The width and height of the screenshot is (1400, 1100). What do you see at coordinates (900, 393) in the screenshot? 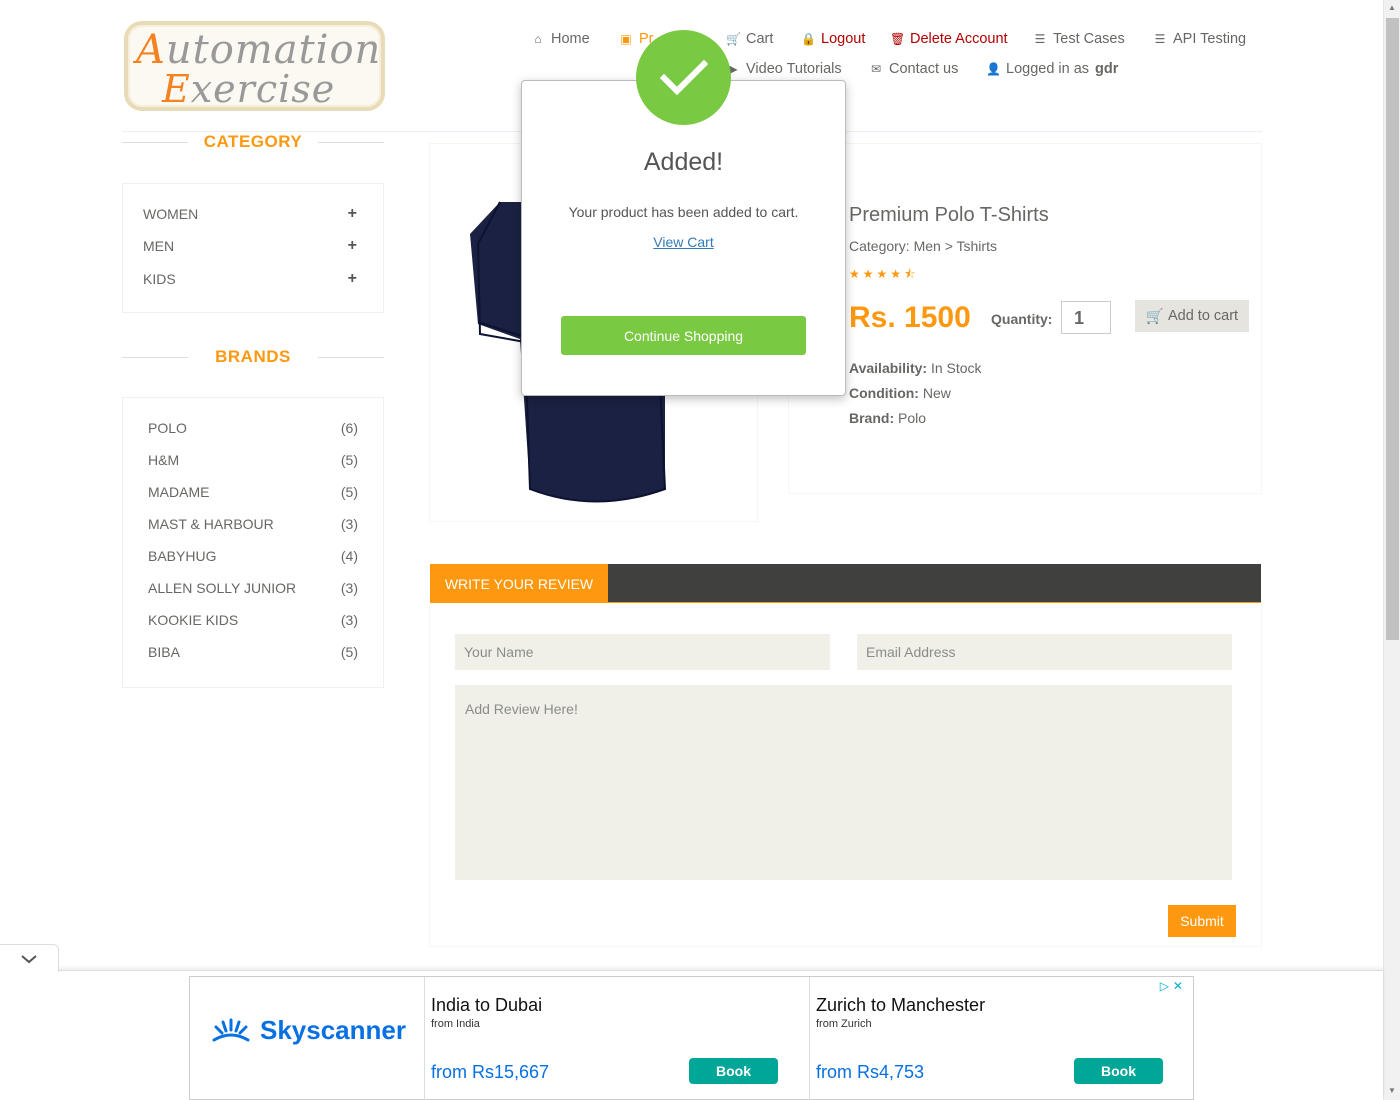
I see `condition: Condition: New` at bounding box center [900, 393].